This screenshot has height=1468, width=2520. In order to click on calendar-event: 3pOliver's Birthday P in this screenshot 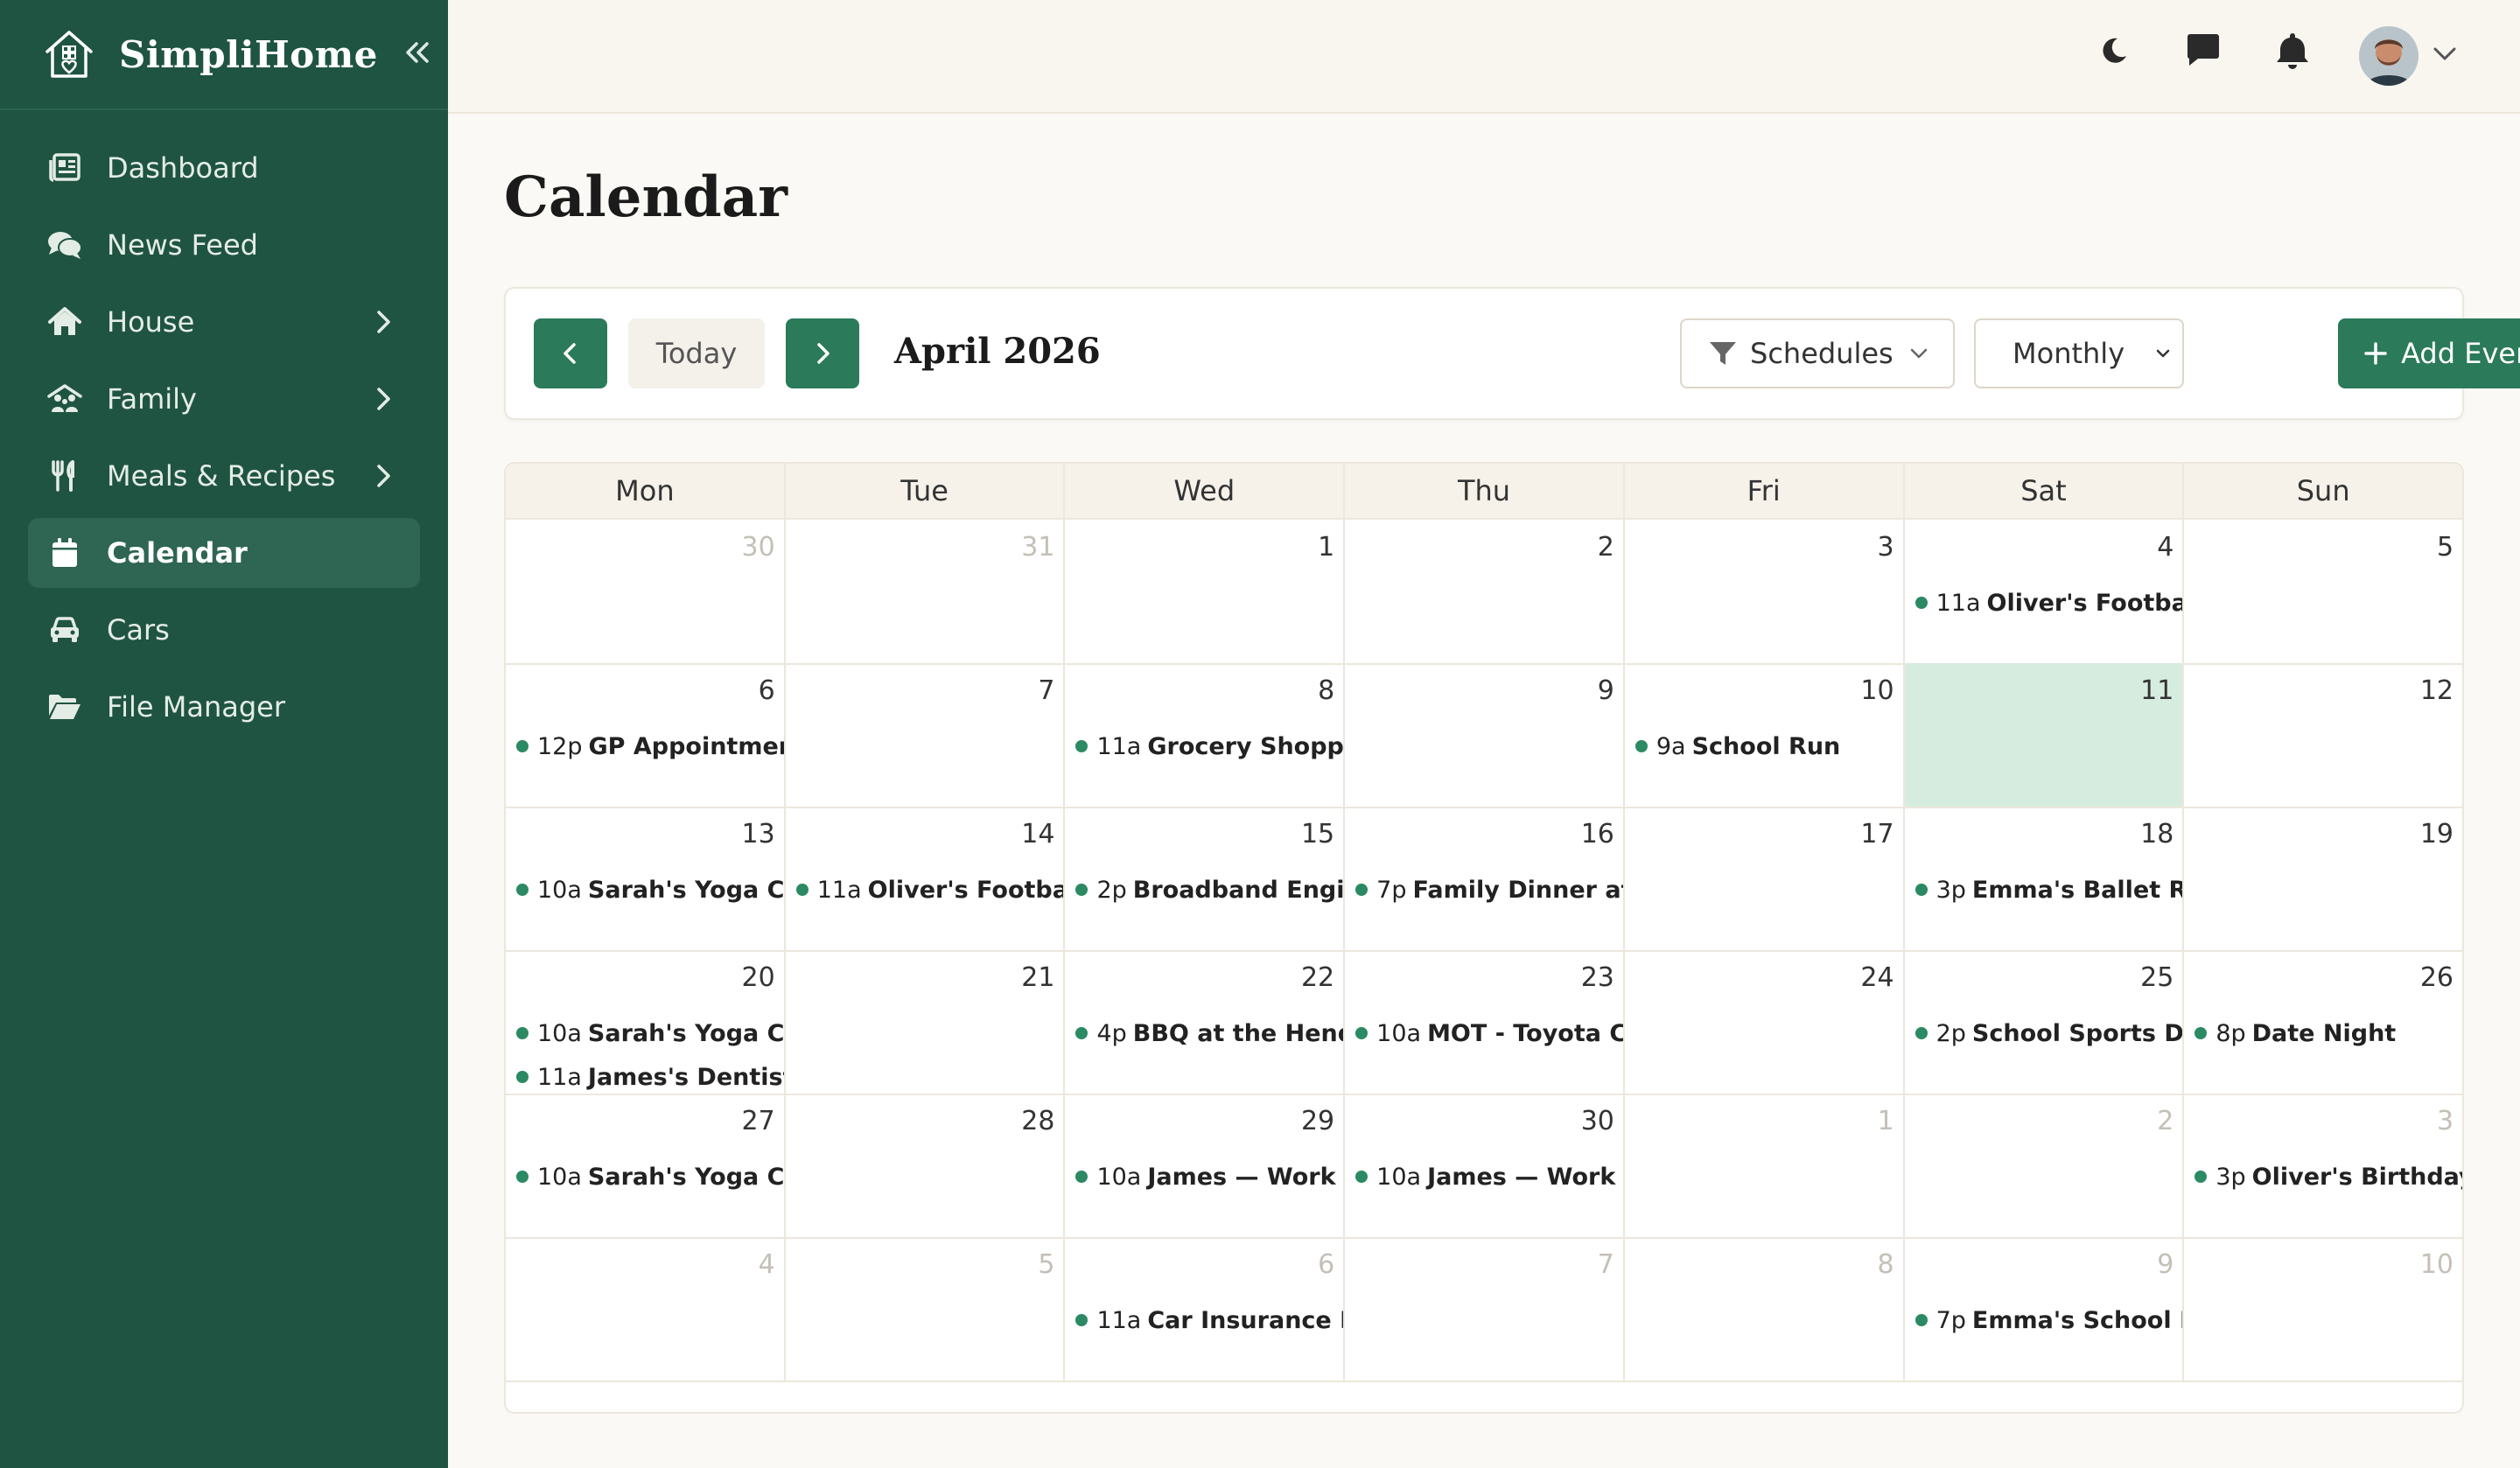, I will do `click(2328, 1177)`.